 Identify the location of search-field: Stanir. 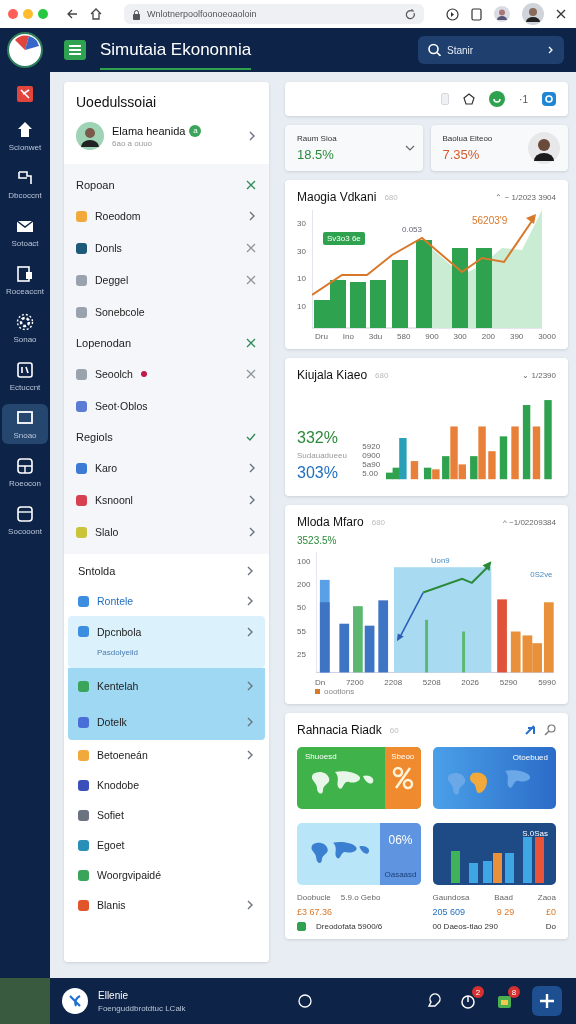
(491, 50).